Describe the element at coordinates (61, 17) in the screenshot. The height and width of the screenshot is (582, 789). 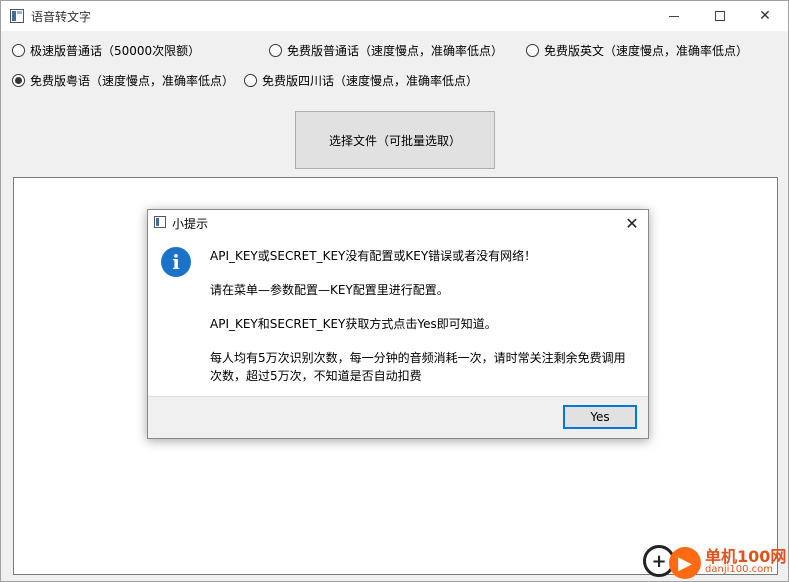
I see `window-title: 语音转文字` at that location.